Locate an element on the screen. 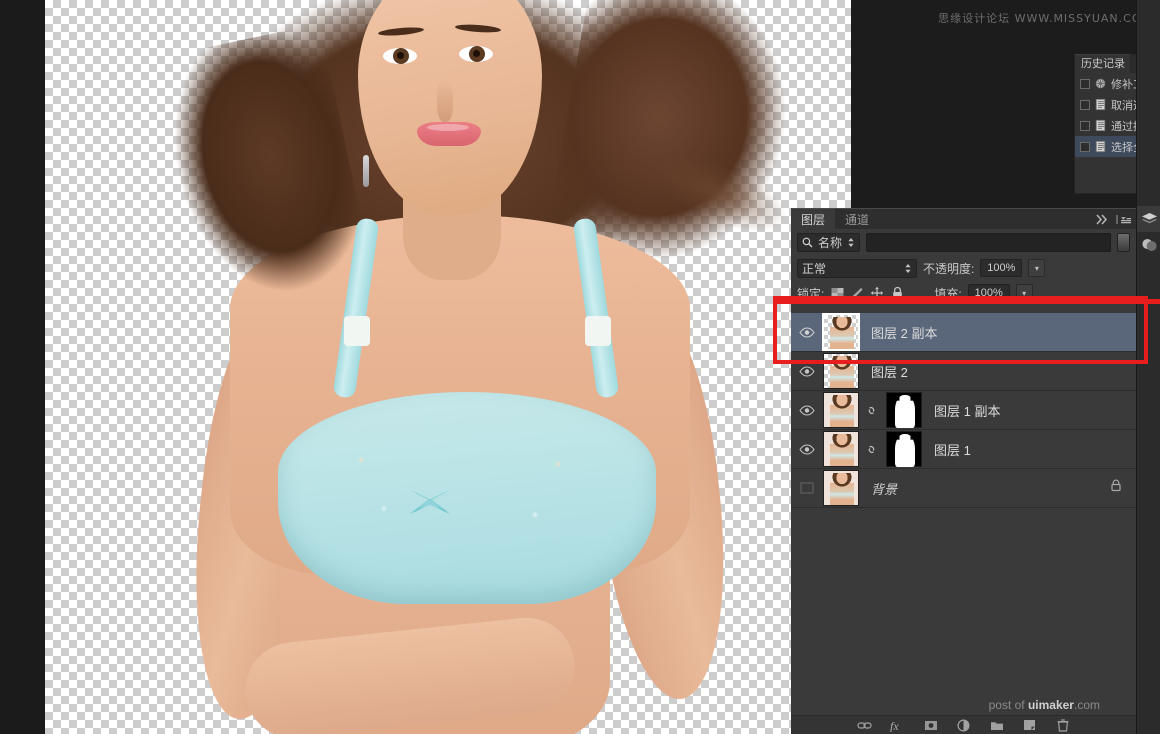 The width and height of the screenshot is (1160, 734). link-layers-icon is located at coordinates (864, 725).